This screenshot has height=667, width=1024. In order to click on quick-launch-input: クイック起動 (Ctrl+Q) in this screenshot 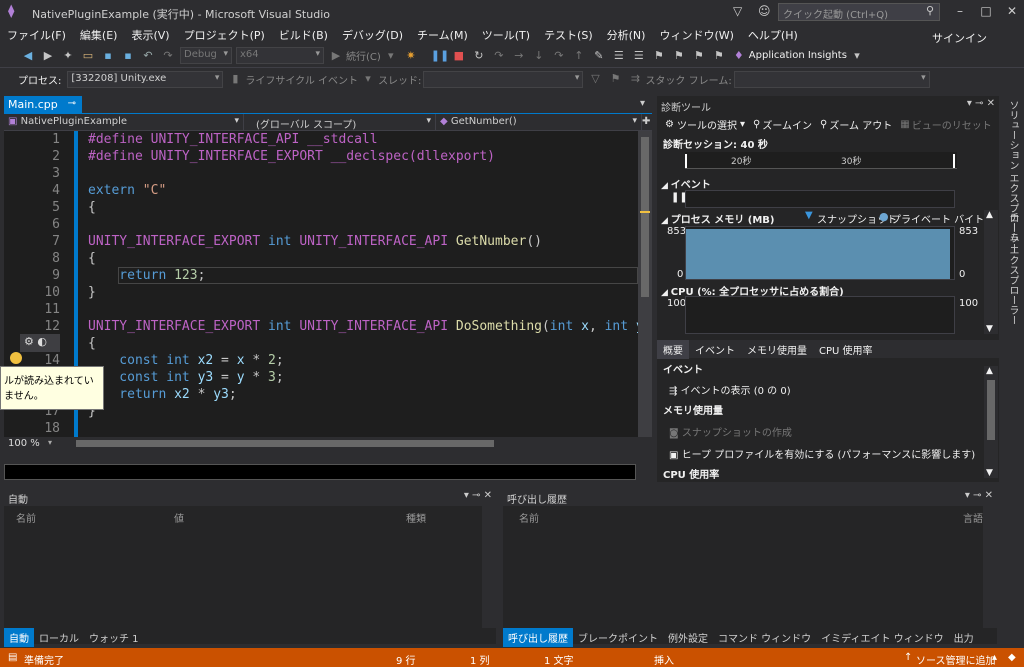, I will do `click(859, 12)`.